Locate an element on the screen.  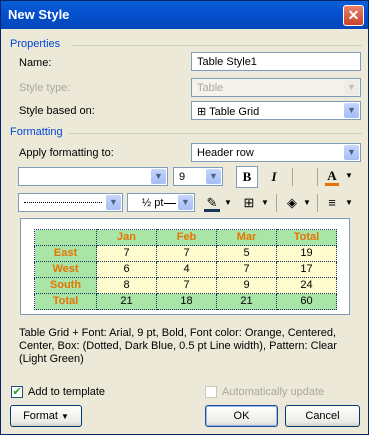
properties-divider is located at coordinates (216, 45).